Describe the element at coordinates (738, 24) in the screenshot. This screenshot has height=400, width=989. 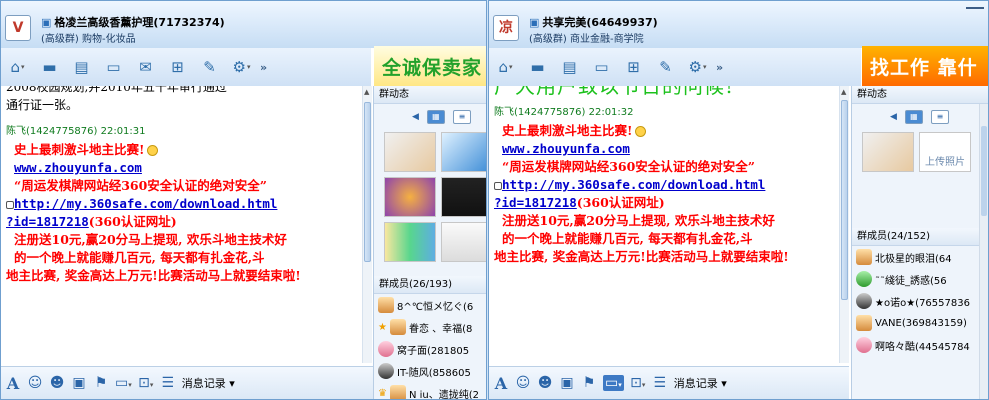
I see `title-bar: 凉 ▣ 共享完美(64649937) (高级群) 商业金融-商学院` at that location.